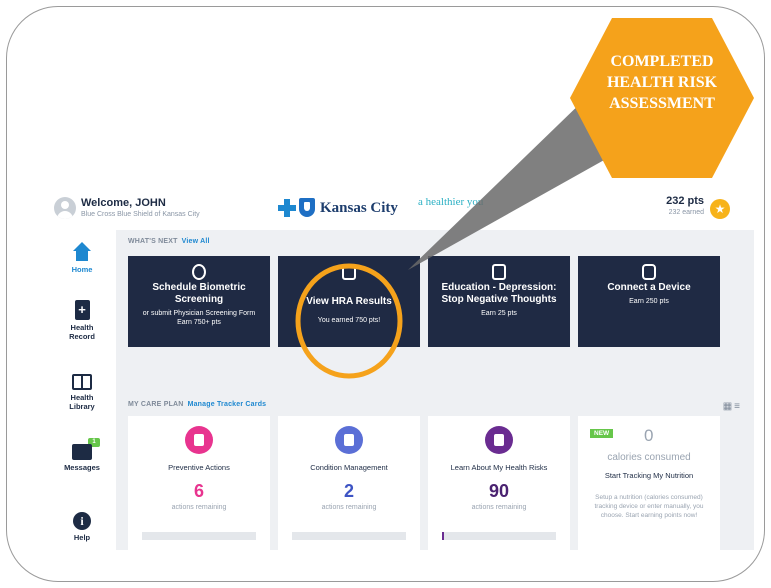  Describe the element at coordinates (123, 203) in the screenshot. I see `welcome-text: Welcome, JOHN` at that location.